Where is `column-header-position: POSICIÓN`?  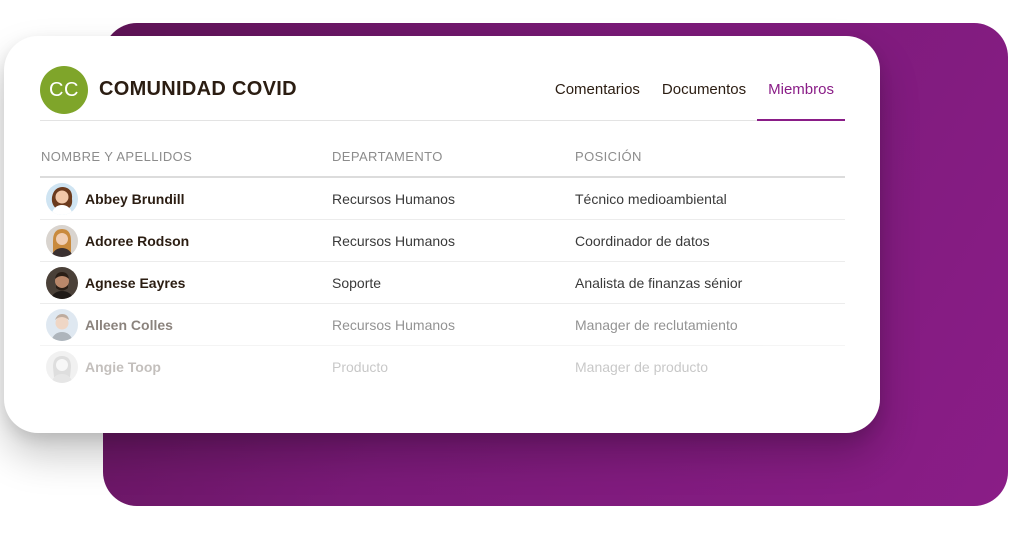 column-header-position: POSICIÓN is located at coordinates (608, 156).